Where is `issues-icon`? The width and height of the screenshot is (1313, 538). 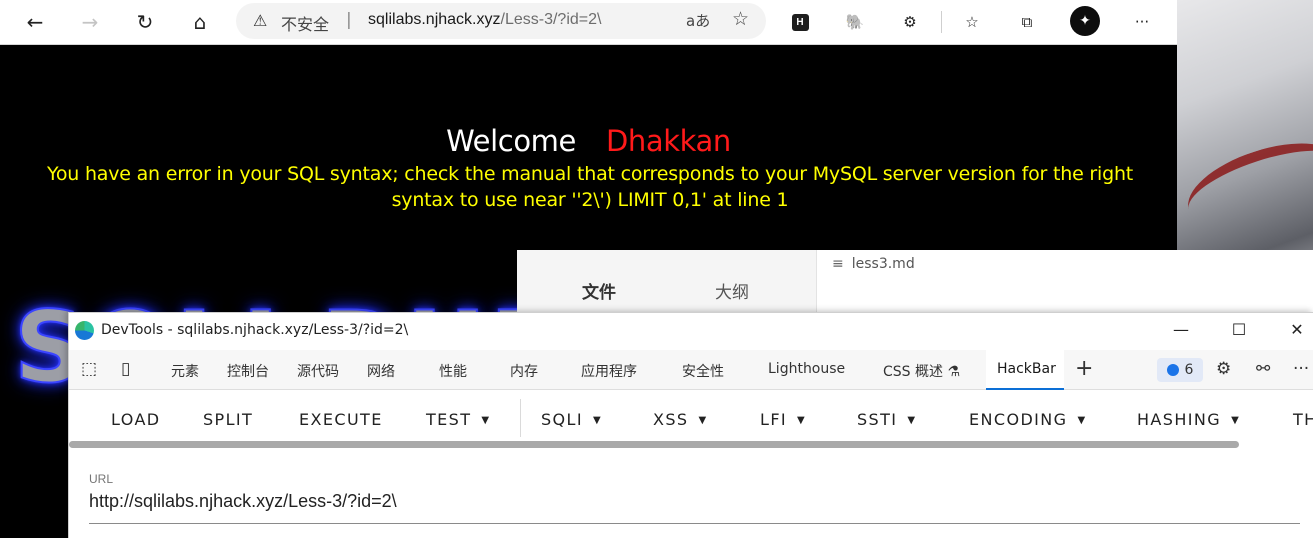 issues-icon is located at coordinates (1172, 370).